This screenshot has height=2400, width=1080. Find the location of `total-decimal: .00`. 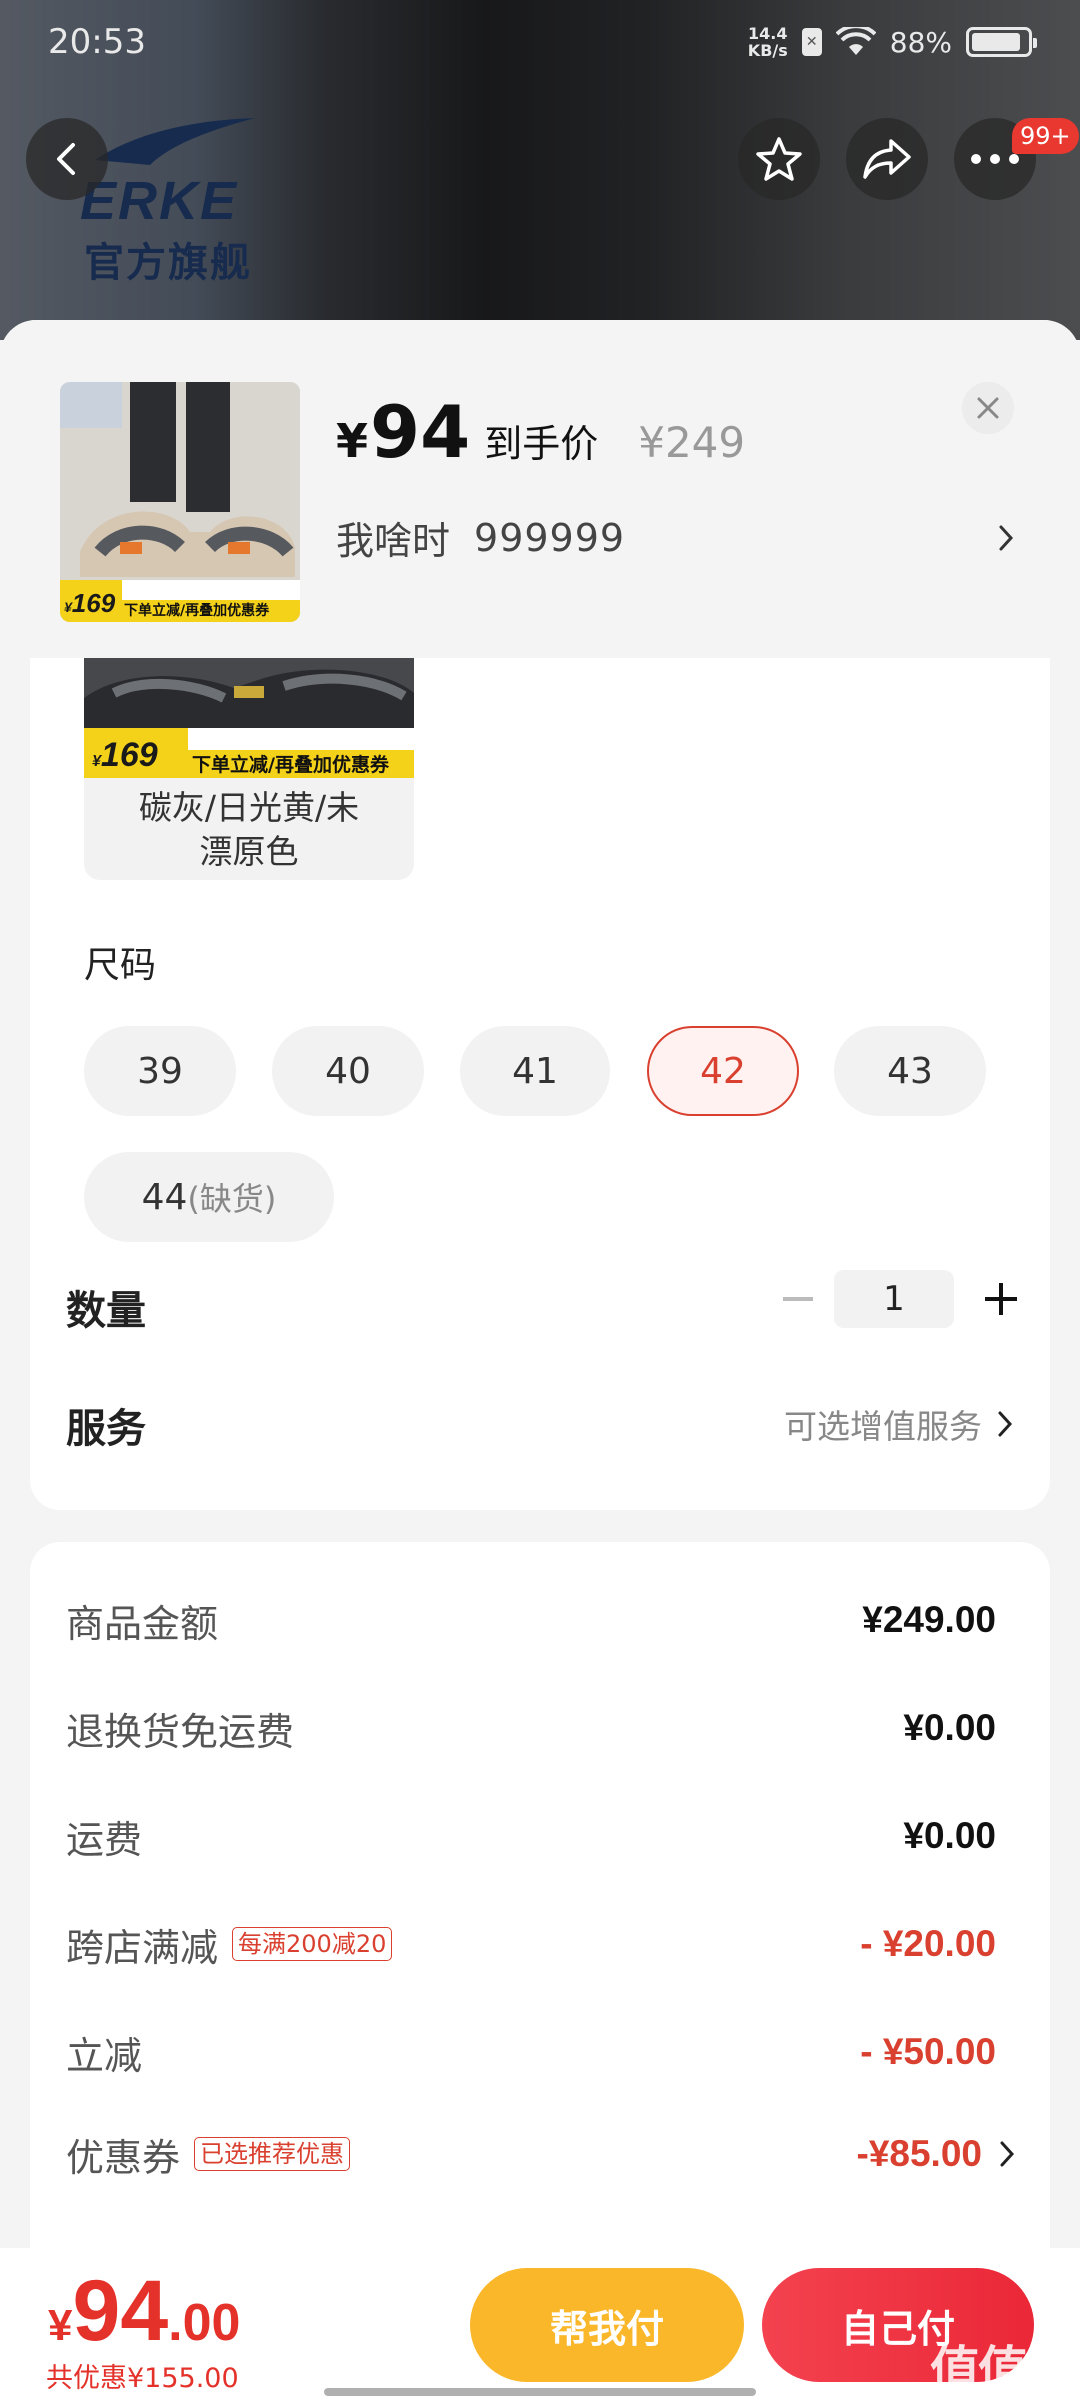

total-decimal: .00 is located at coordinates (204, 2323).